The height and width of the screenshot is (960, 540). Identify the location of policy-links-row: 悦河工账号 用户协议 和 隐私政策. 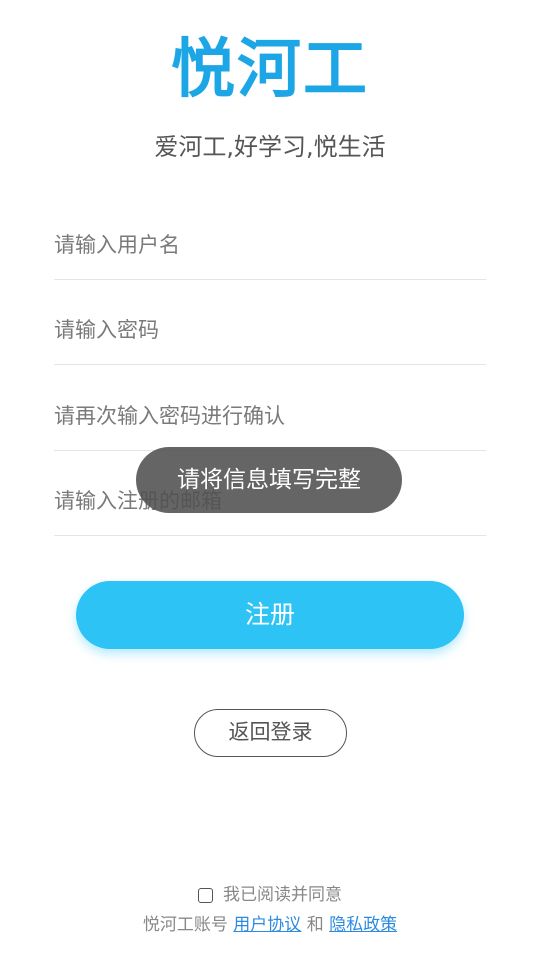
(270, 925).